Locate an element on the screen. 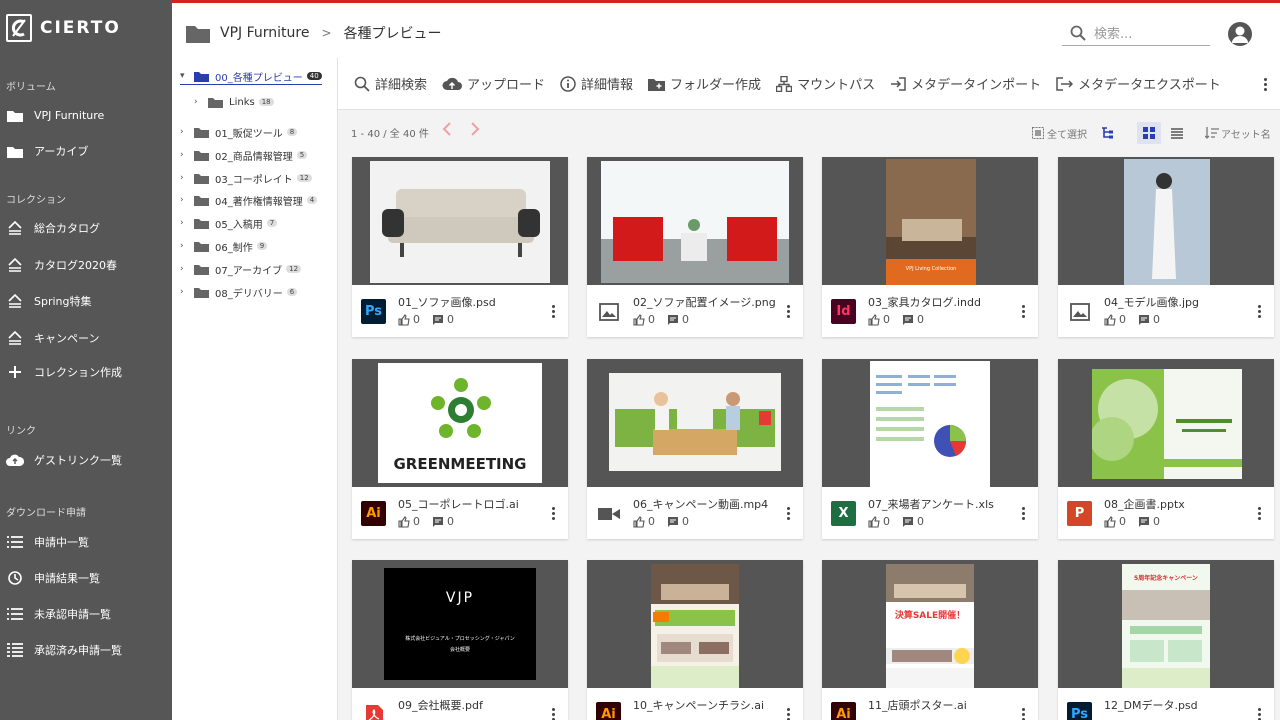  create-folder-button: フォルダー作成 is located at coordinates (704, 83).